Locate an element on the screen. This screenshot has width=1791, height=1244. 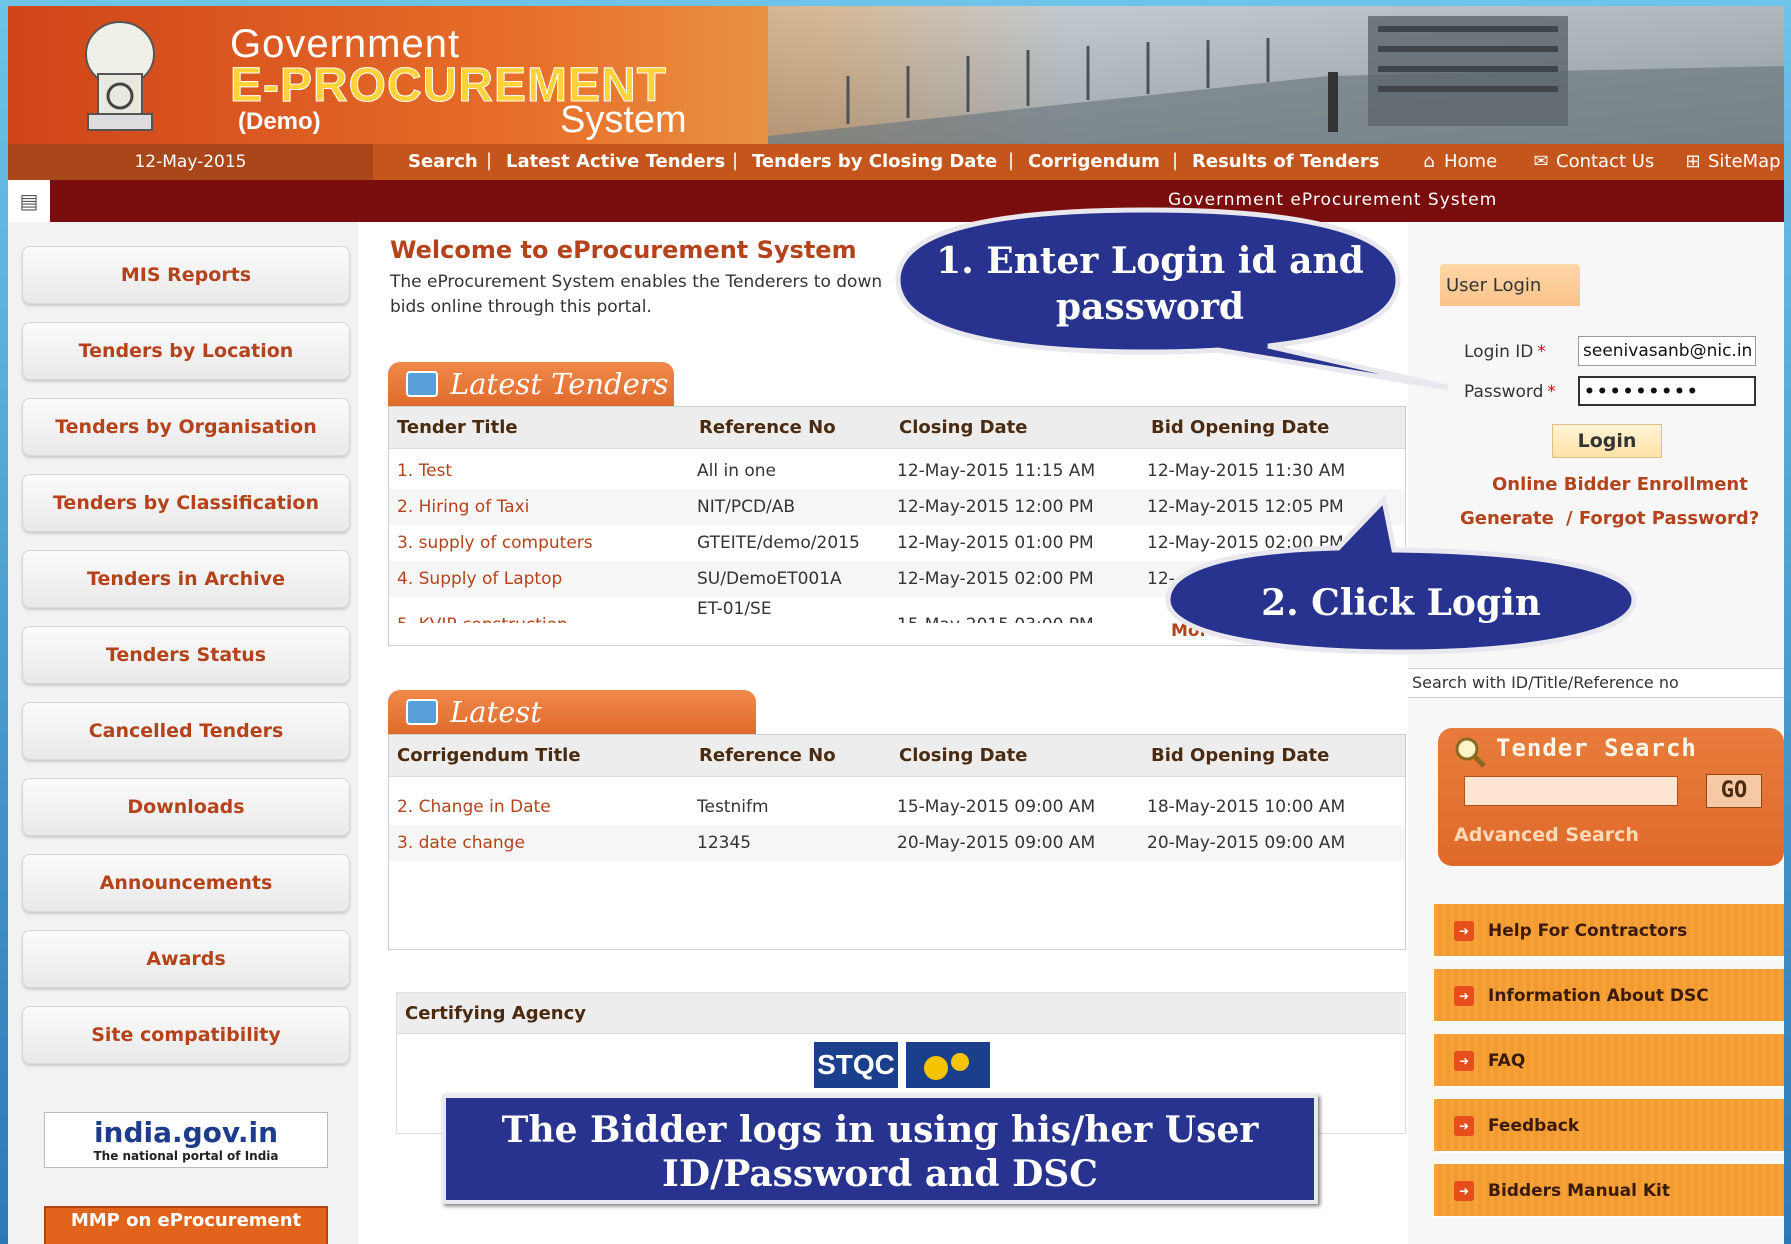
closing-date: 12-May-2015 01:00 PM is located at coordinates (995, 543).